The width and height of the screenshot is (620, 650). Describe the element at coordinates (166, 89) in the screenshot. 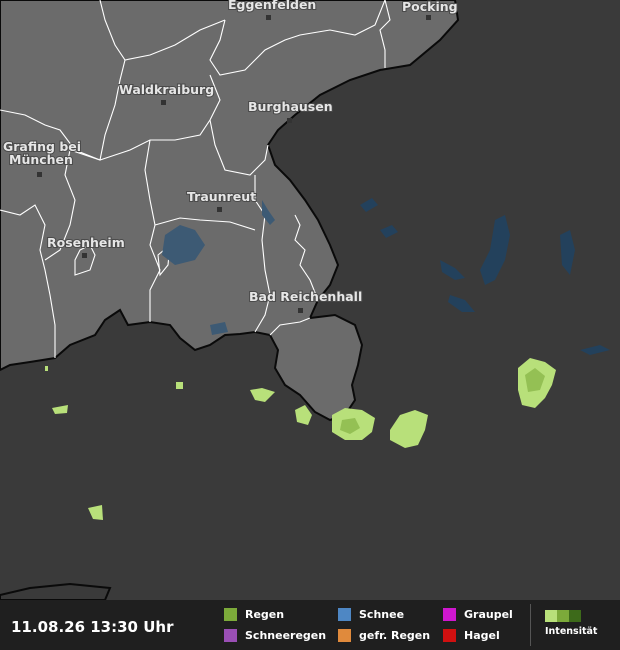

I see `city-label-waldkraiburg: Waldkraiburg` at that location.